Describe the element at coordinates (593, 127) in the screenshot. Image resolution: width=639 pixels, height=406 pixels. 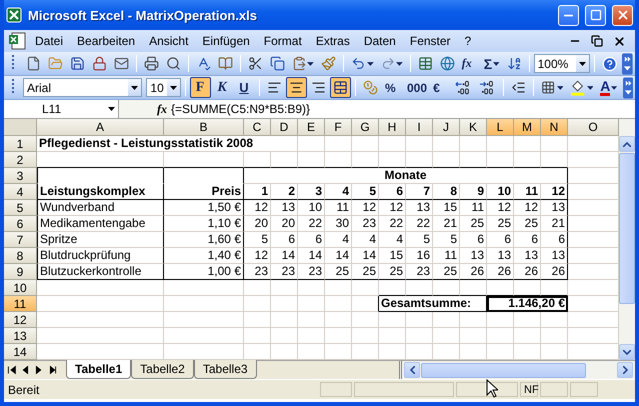
I see `column-header: O` at that location.